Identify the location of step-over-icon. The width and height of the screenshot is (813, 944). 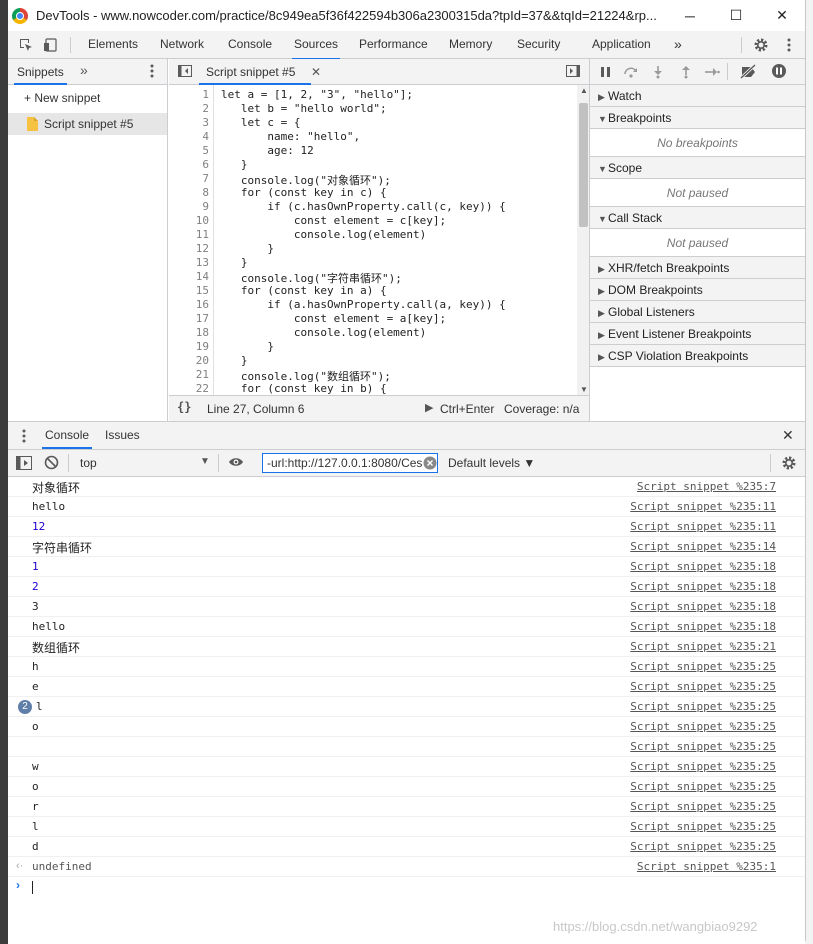
(631, 73).